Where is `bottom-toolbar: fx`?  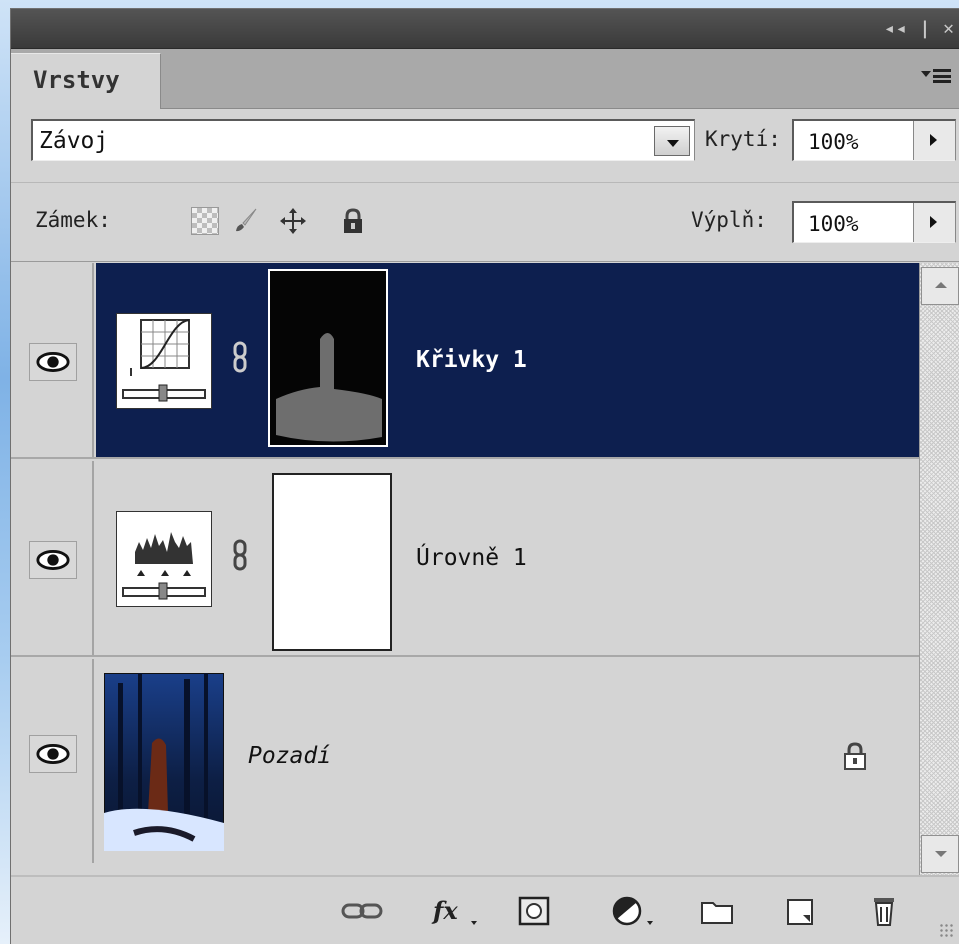 bottom-toolbar: fx is located at coordinates (485, 909).